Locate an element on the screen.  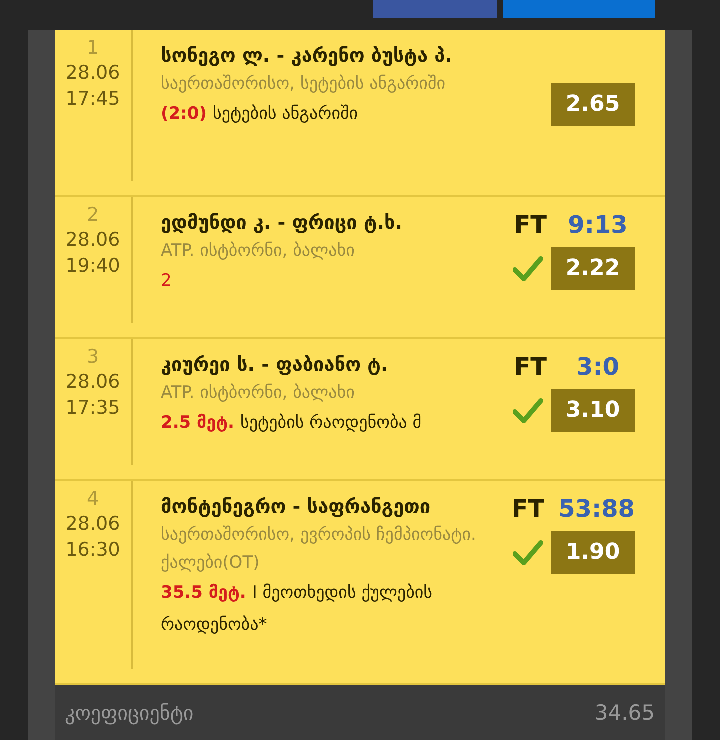
odds-value: 2.65 is located at coordinates (593, 104).